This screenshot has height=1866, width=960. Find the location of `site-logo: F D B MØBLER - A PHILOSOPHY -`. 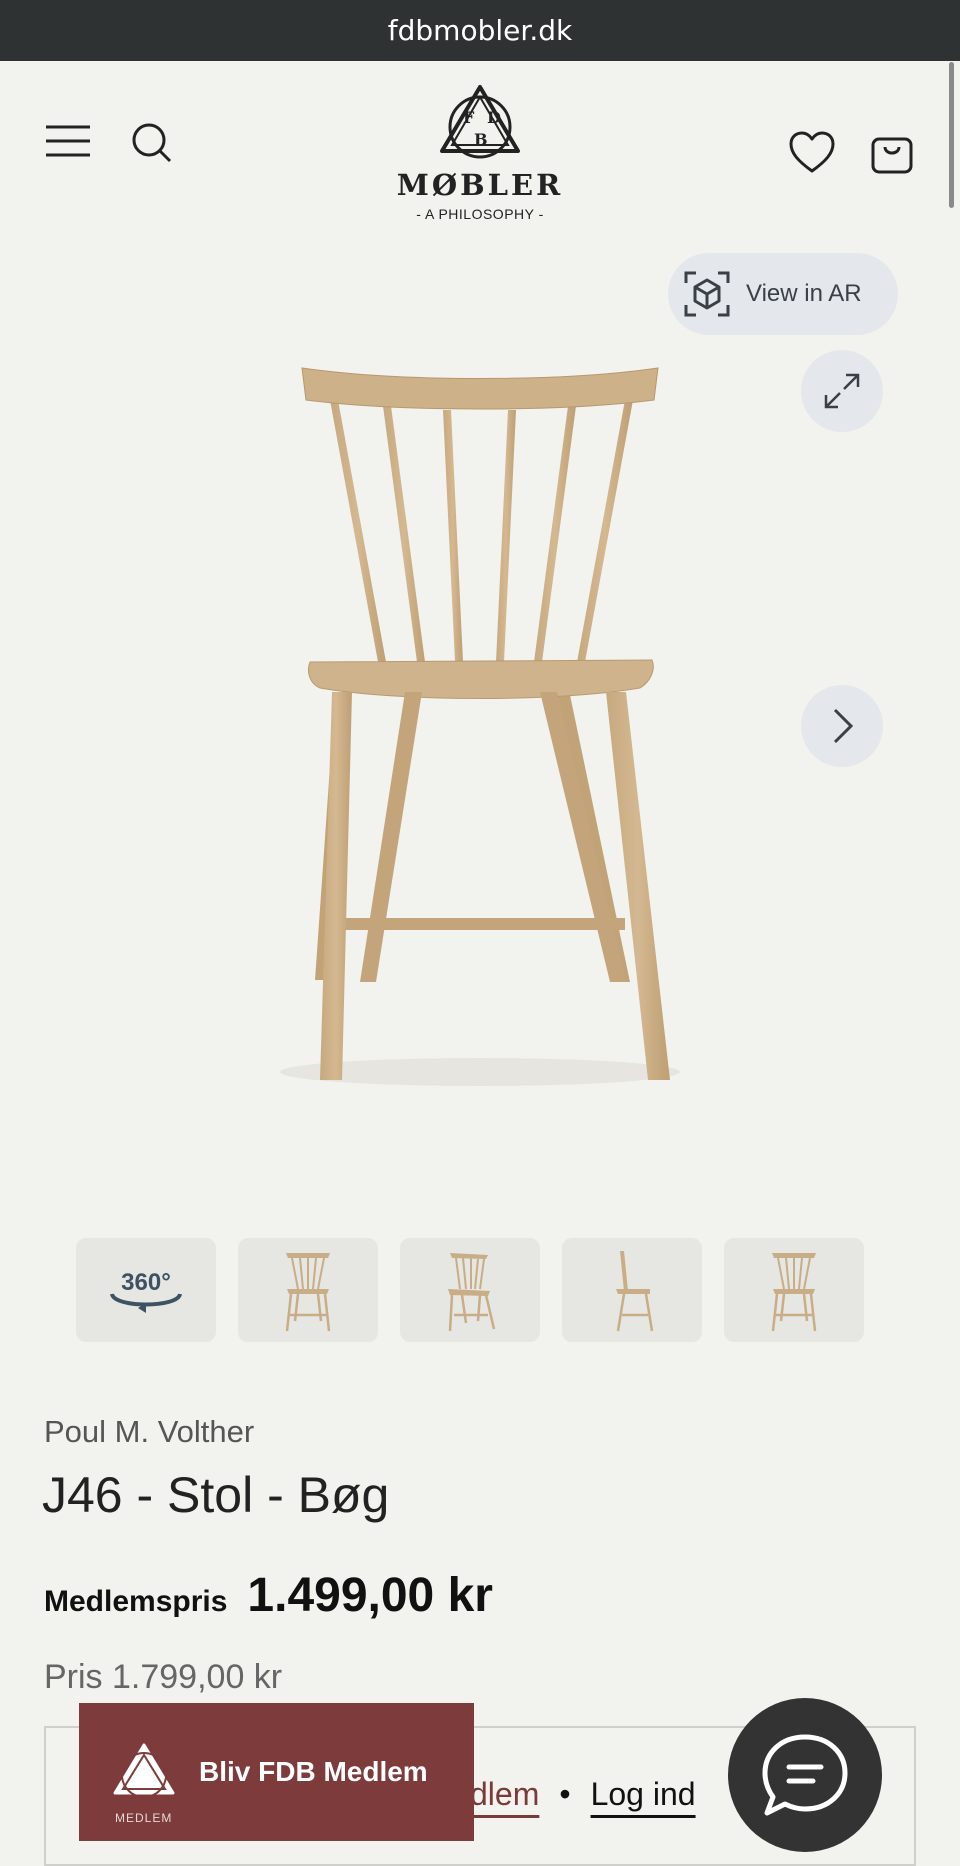

site-logo: F D B MØBLER - A PHILOSOPHY - is located at coordinates (480, 156).